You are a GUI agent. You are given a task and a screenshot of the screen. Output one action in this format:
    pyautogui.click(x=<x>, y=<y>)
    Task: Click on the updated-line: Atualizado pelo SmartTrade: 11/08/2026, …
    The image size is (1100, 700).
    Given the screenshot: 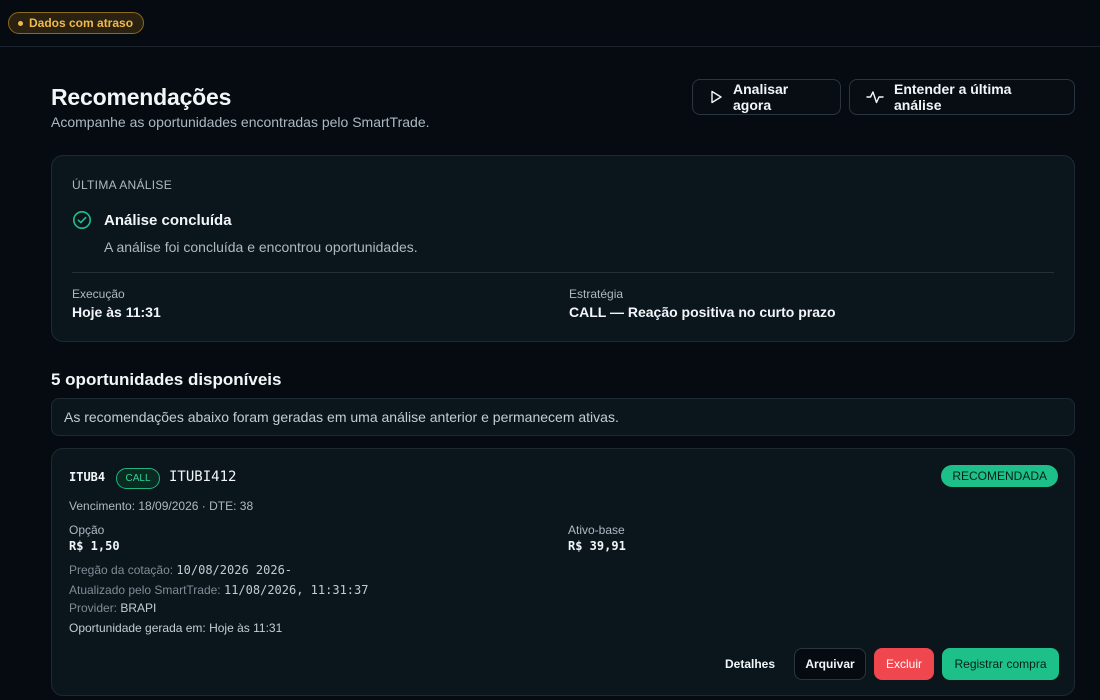 What is the action you would take?
    pyautogui.click(x=218, y=590)
    